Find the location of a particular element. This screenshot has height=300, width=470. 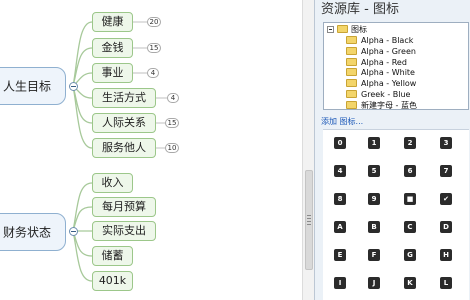

library-icon: G is located at coordinates (410, 255).